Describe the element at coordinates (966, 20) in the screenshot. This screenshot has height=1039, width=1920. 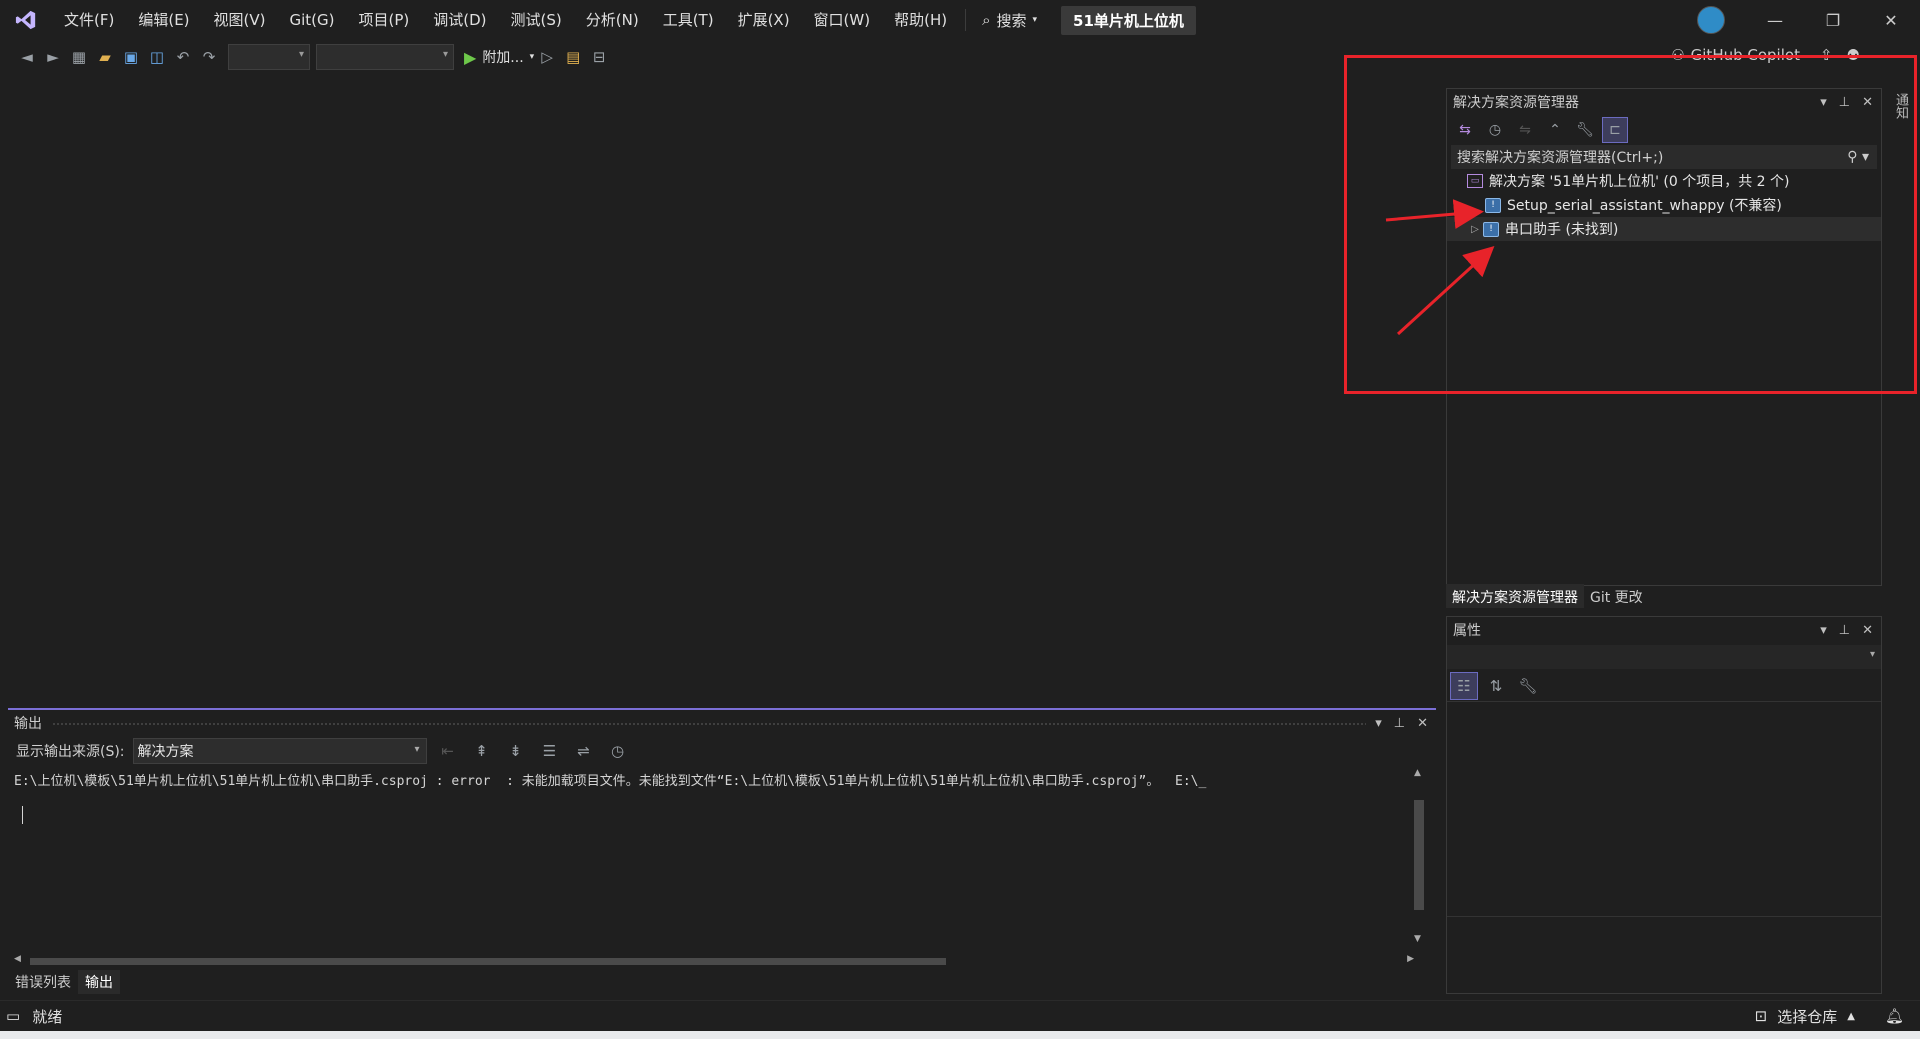
I see `menu-separator` at that location.